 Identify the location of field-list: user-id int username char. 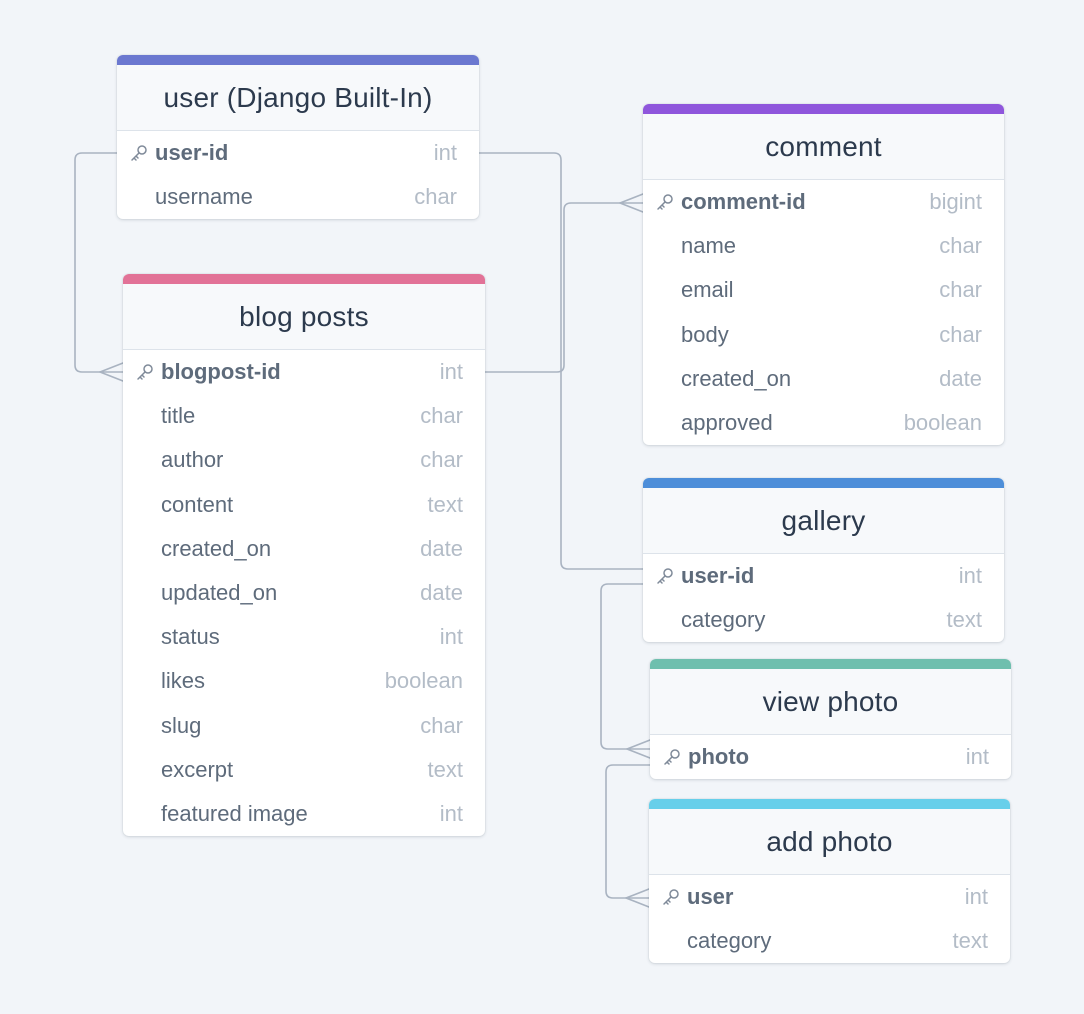
(298, 175).